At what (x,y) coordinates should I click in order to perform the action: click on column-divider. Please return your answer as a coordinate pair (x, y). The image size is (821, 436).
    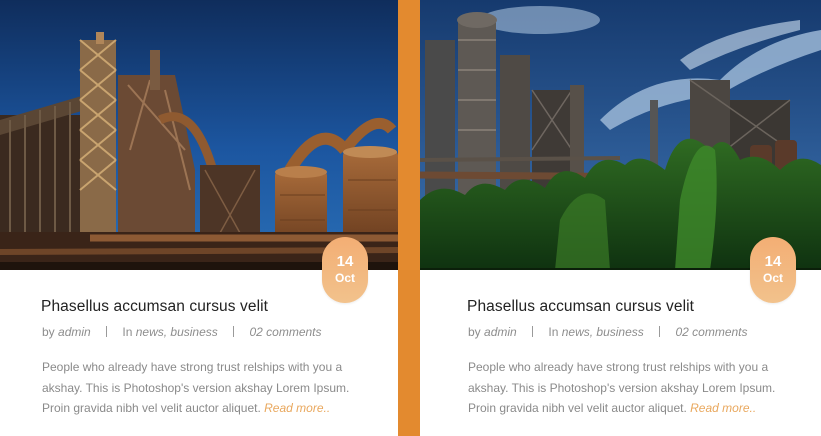
    Looking at the image, I should click on (409, 218).